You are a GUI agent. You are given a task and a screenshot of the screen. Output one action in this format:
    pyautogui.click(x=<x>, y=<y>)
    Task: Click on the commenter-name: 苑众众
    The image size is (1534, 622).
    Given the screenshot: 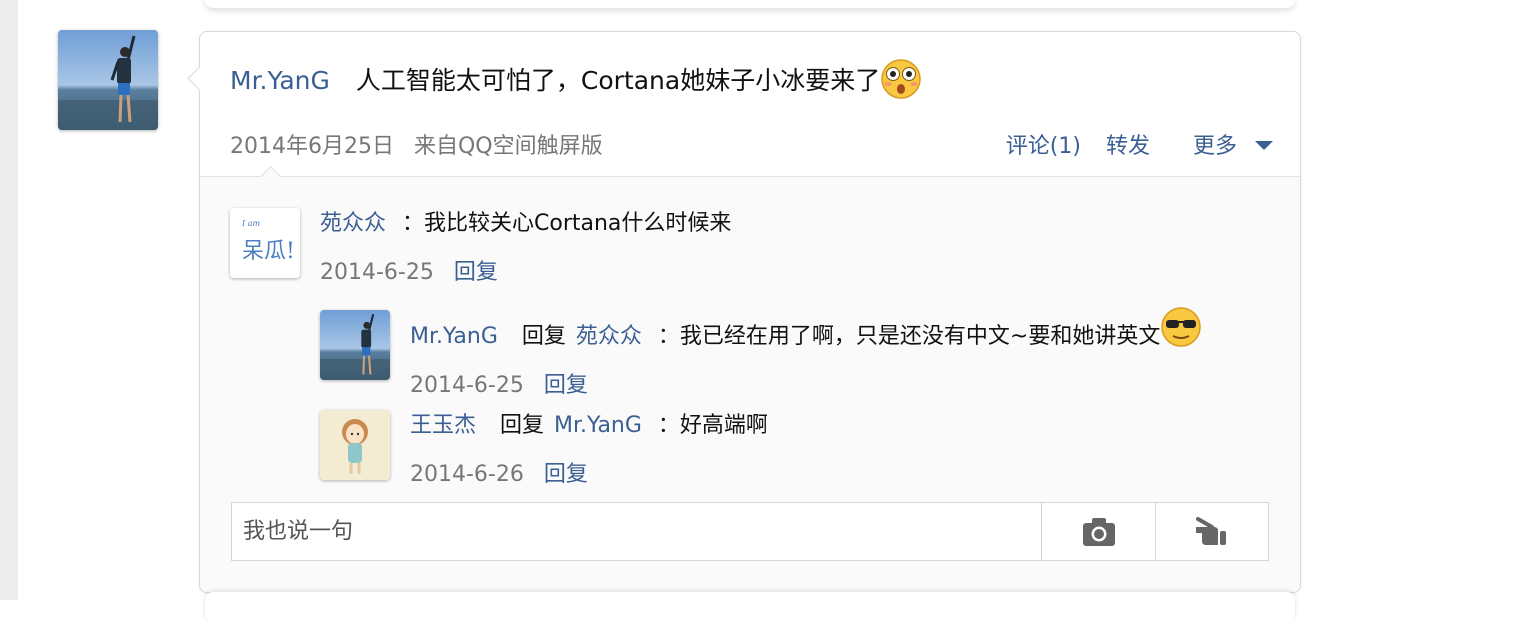 What is the action you would take?
    pyautogui.click(x=353, y=223)
    